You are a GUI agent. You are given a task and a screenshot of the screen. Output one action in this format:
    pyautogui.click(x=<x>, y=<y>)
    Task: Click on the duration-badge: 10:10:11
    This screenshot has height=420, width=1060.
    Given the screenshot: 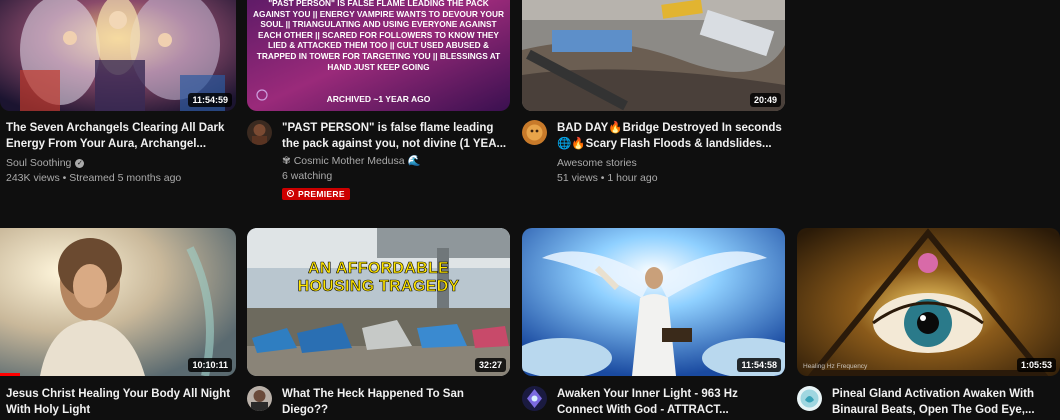 What is the action you would take?
    pyautogui.click(x=210, y=365)
    